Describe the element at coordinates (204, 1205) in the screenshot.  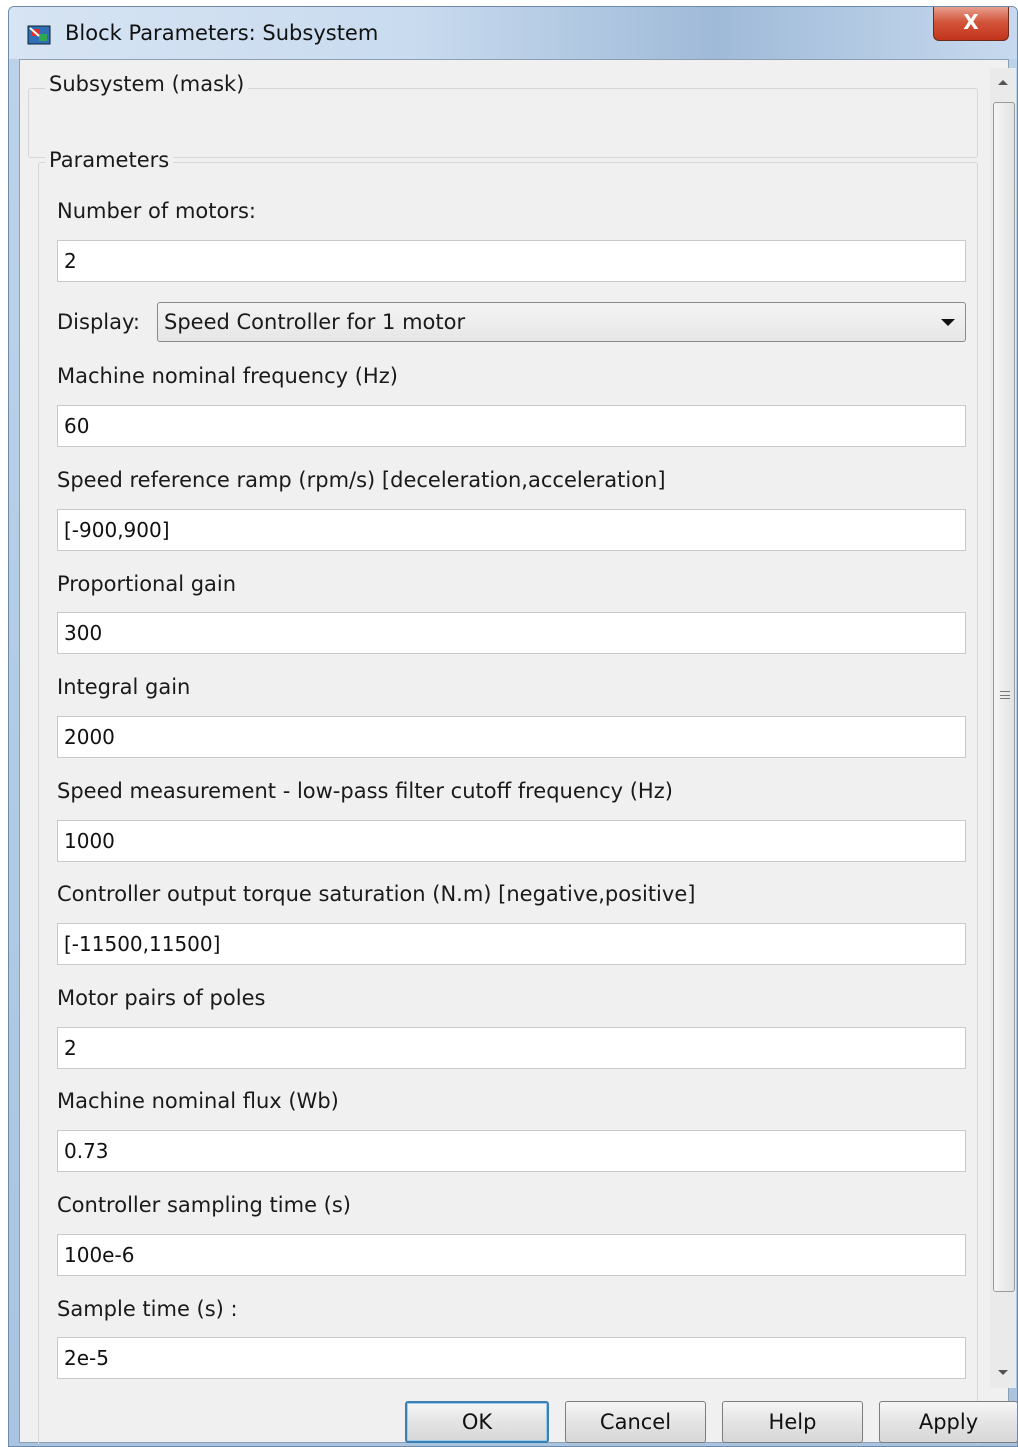
I see `field-label: Controller sampling time (s)` at that location.